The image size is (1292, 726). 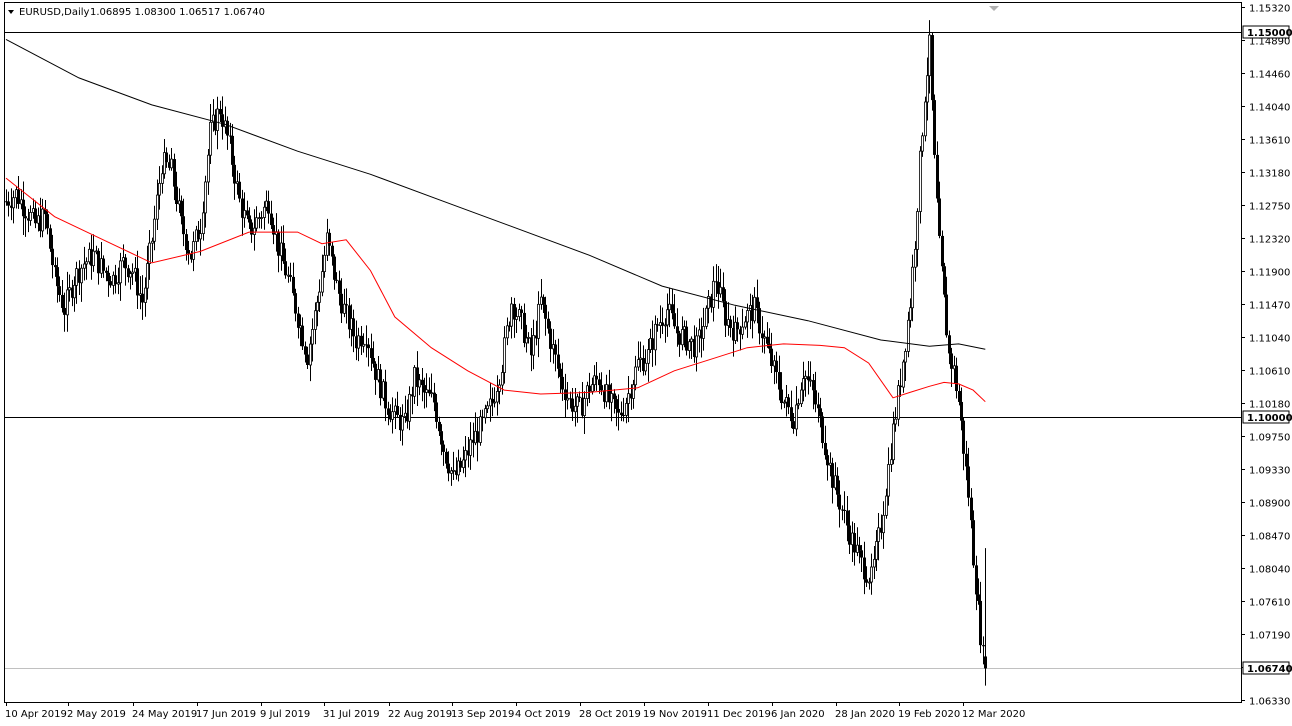 I want to click on x-tick-label: 31 Jul 2019, so click(x=351, y=714).